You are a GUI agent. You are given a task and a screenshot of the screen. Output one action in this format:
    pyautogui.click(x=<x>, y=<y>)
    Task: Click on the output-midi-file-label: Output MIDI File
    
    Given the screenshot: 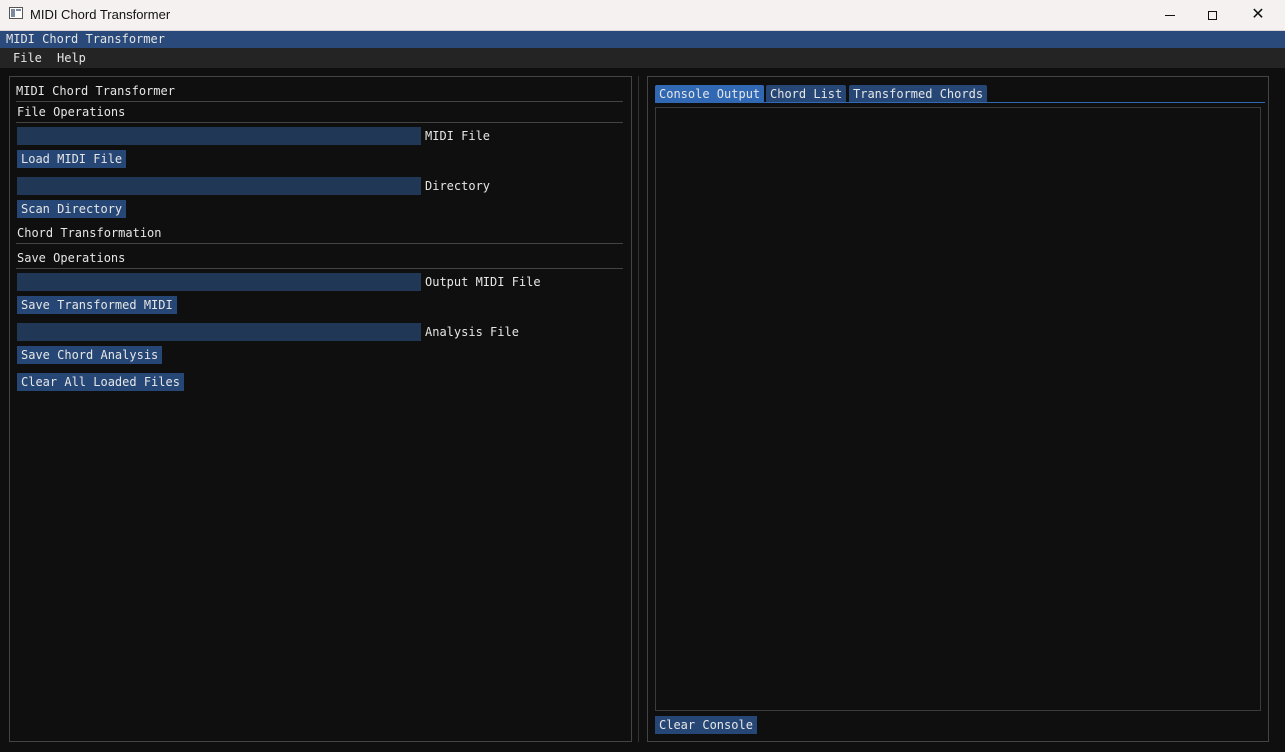 What is the action you would take?
    pyautogui.click(x=483, y=282)
    